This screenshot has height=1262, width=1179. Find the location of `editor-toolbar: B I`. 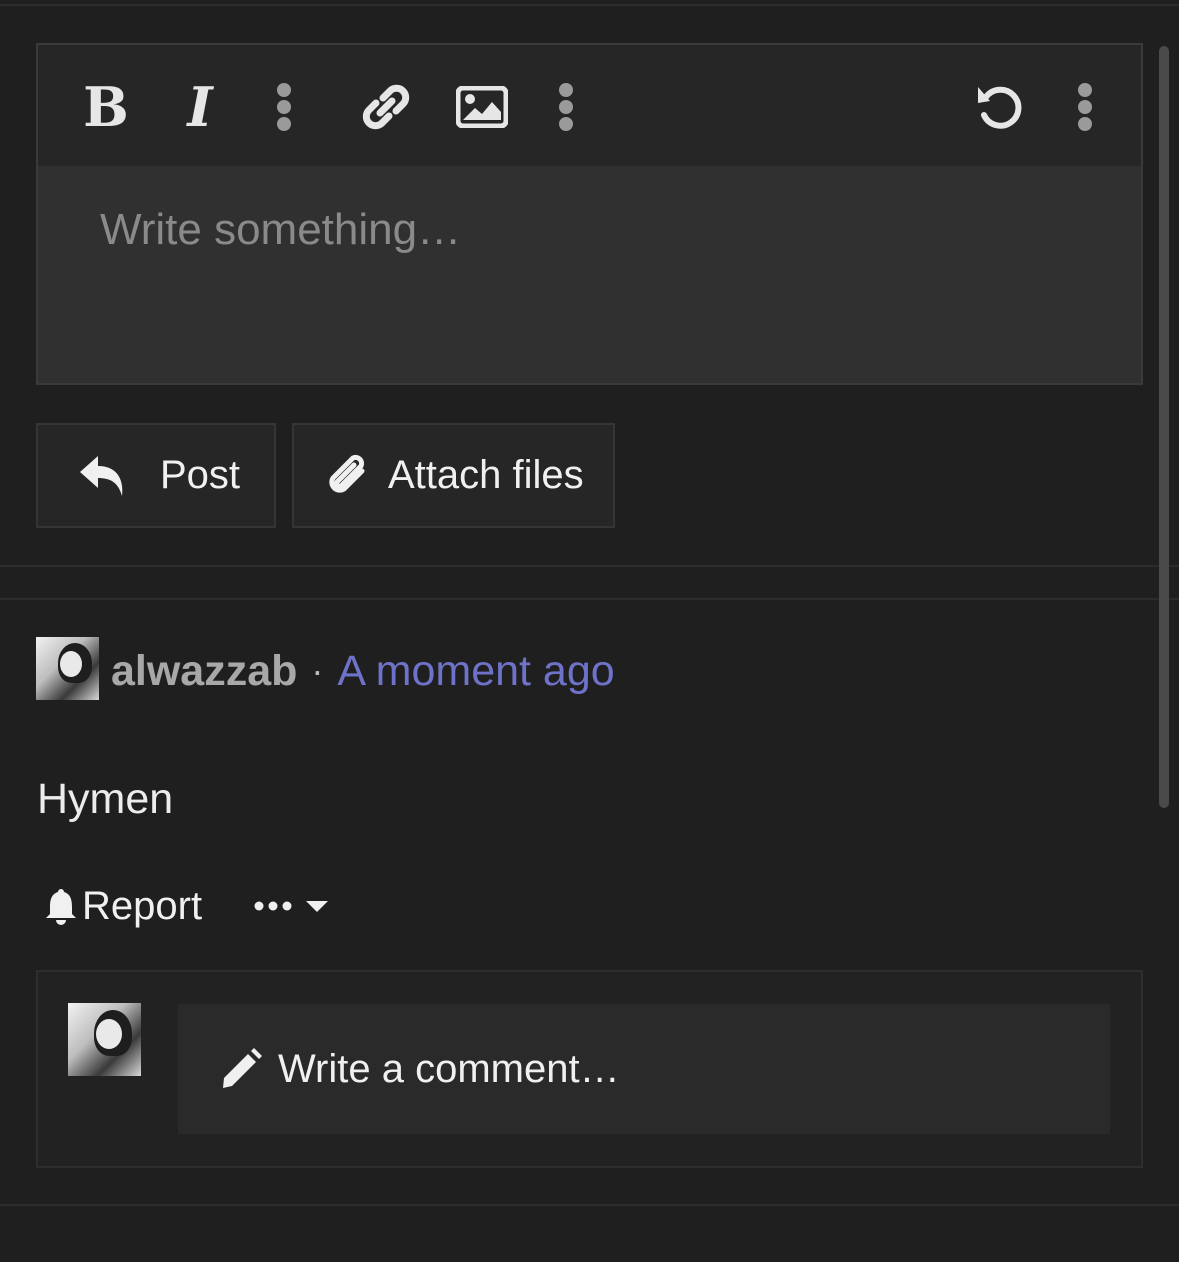

editor-toolbar: B I is located at coordinates (589, 105).